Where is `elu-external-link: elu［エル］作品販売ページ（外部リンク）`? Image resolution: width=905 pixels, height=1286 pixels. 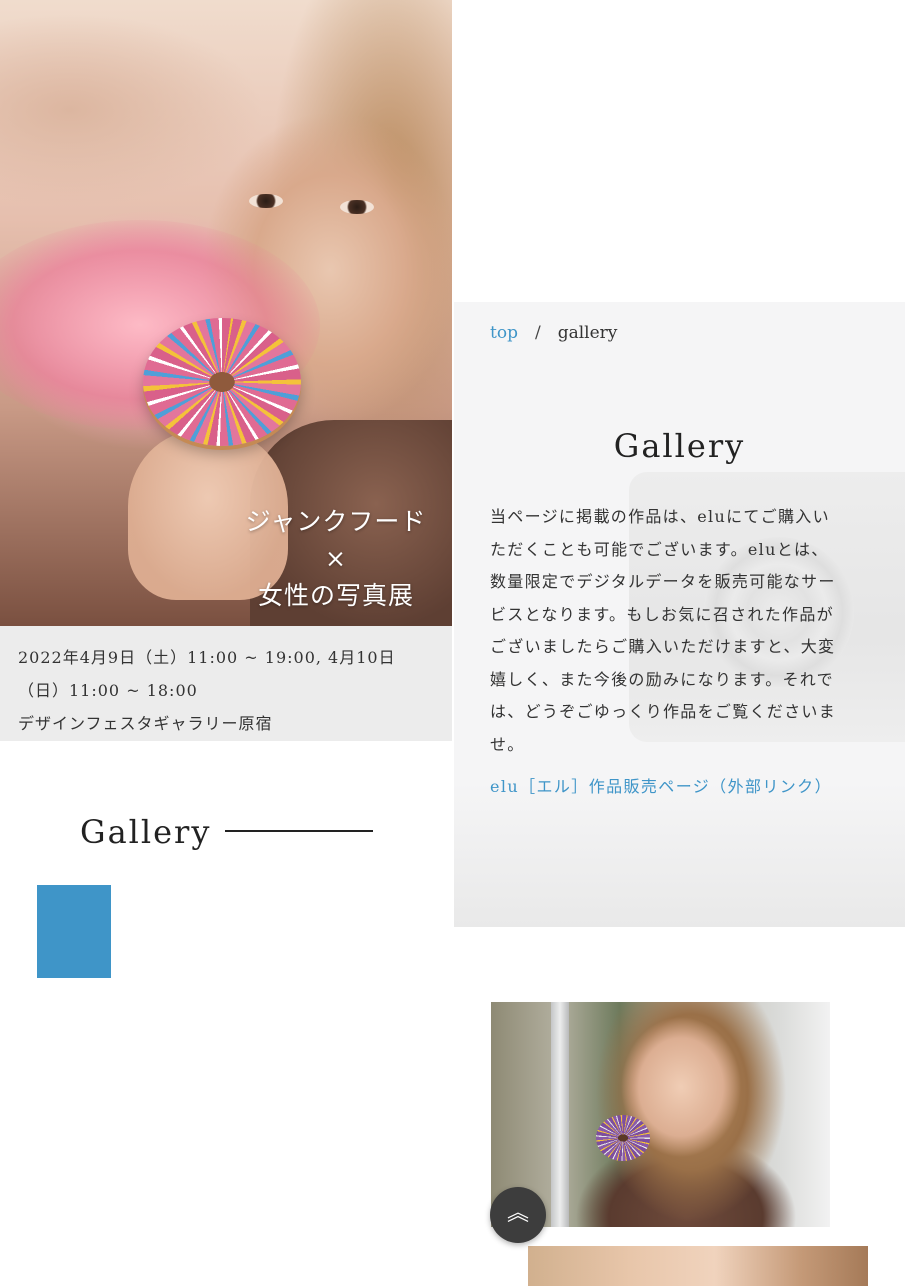
elu-external-link: elu［エル］作品販売ページ（外部リンク） is located at coordinates (661, 787).